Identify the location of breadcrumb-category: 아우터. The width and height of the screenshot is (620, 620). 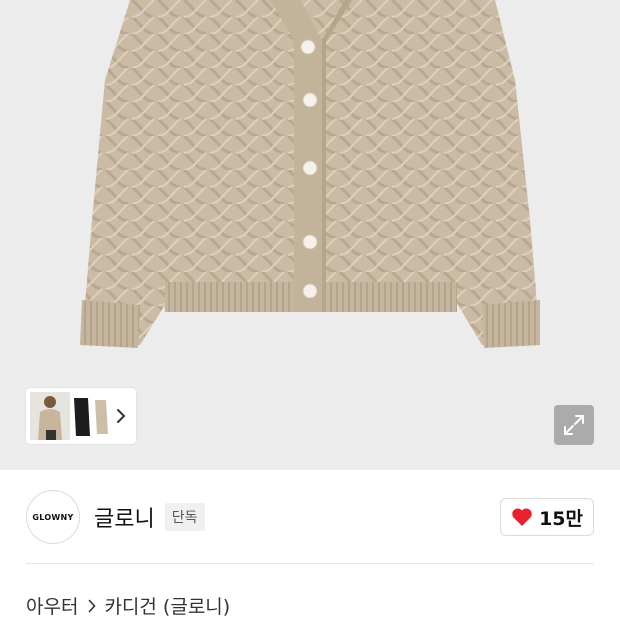
(52, 605).